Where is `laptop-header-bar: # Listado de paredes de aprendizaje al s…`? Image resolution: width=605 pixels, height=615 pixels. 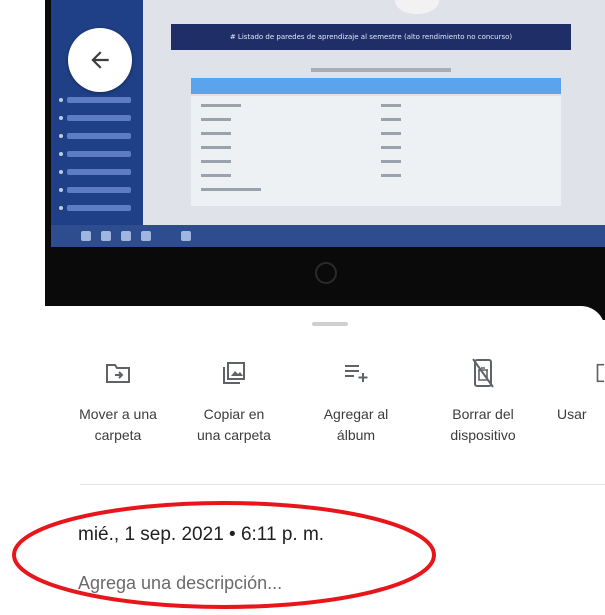
laptop-header-bar: # Listado de paredes de aprendizaje al s… is located at coordinates (371, 37).